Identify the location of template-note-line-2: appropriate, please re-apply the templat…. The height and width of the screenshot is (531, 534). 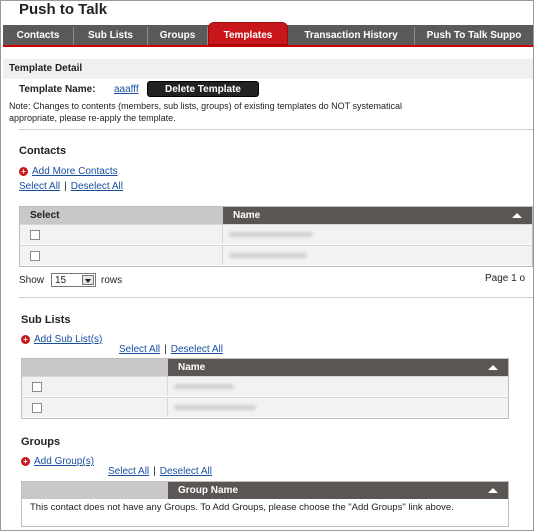
(92, 118).